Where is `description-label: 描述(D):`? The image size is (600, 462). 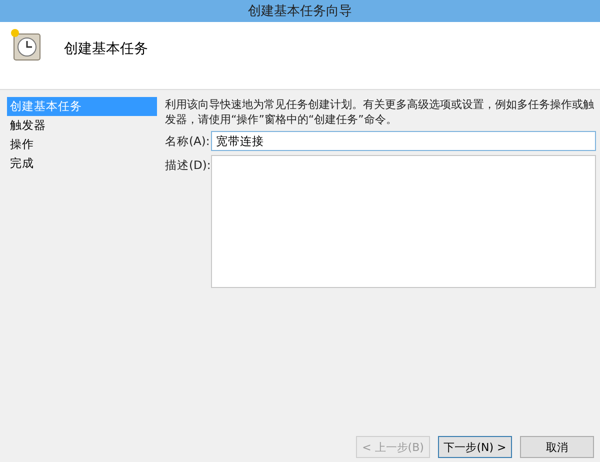
description-label: 描述(D): is located at coordinates (186, 165).